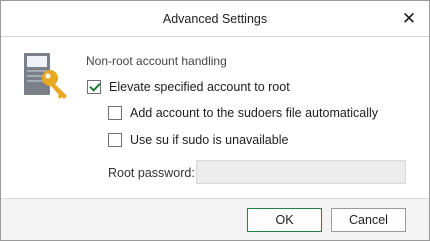 The image size is (430, 241). Describe the element at coordinates (409, 19) in the screenshot. I see `close-icon: ✕` at that location.